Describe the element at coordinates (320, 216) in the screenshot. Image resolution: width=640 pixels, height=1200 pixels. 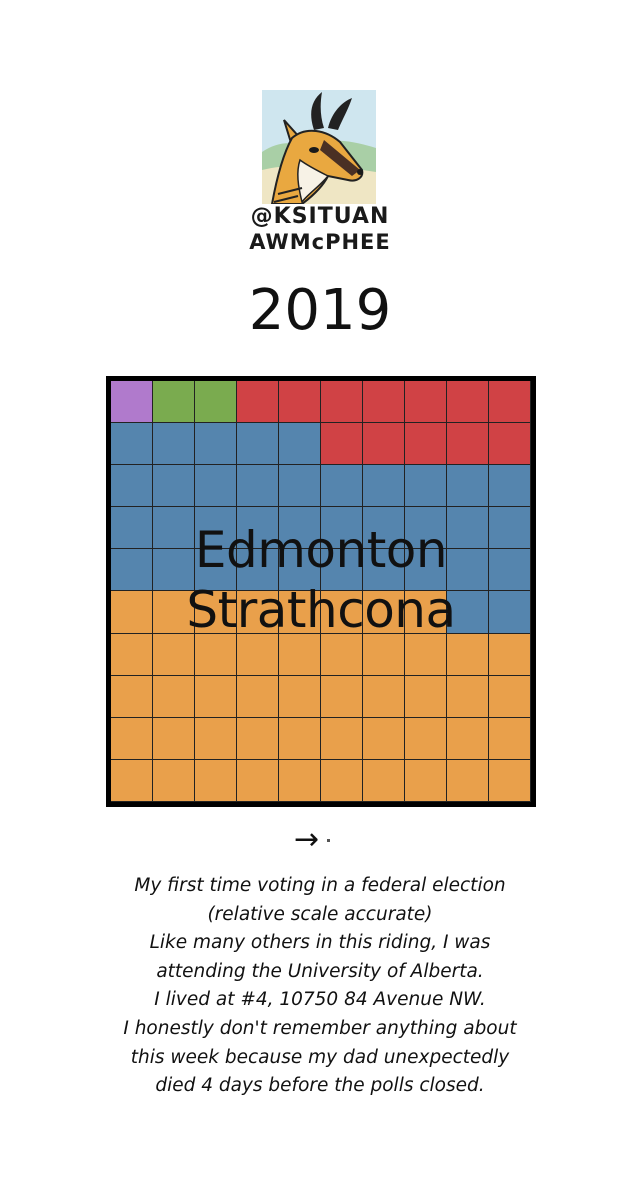
I see `logo-handle-line1: @KSITUAN` at that location.